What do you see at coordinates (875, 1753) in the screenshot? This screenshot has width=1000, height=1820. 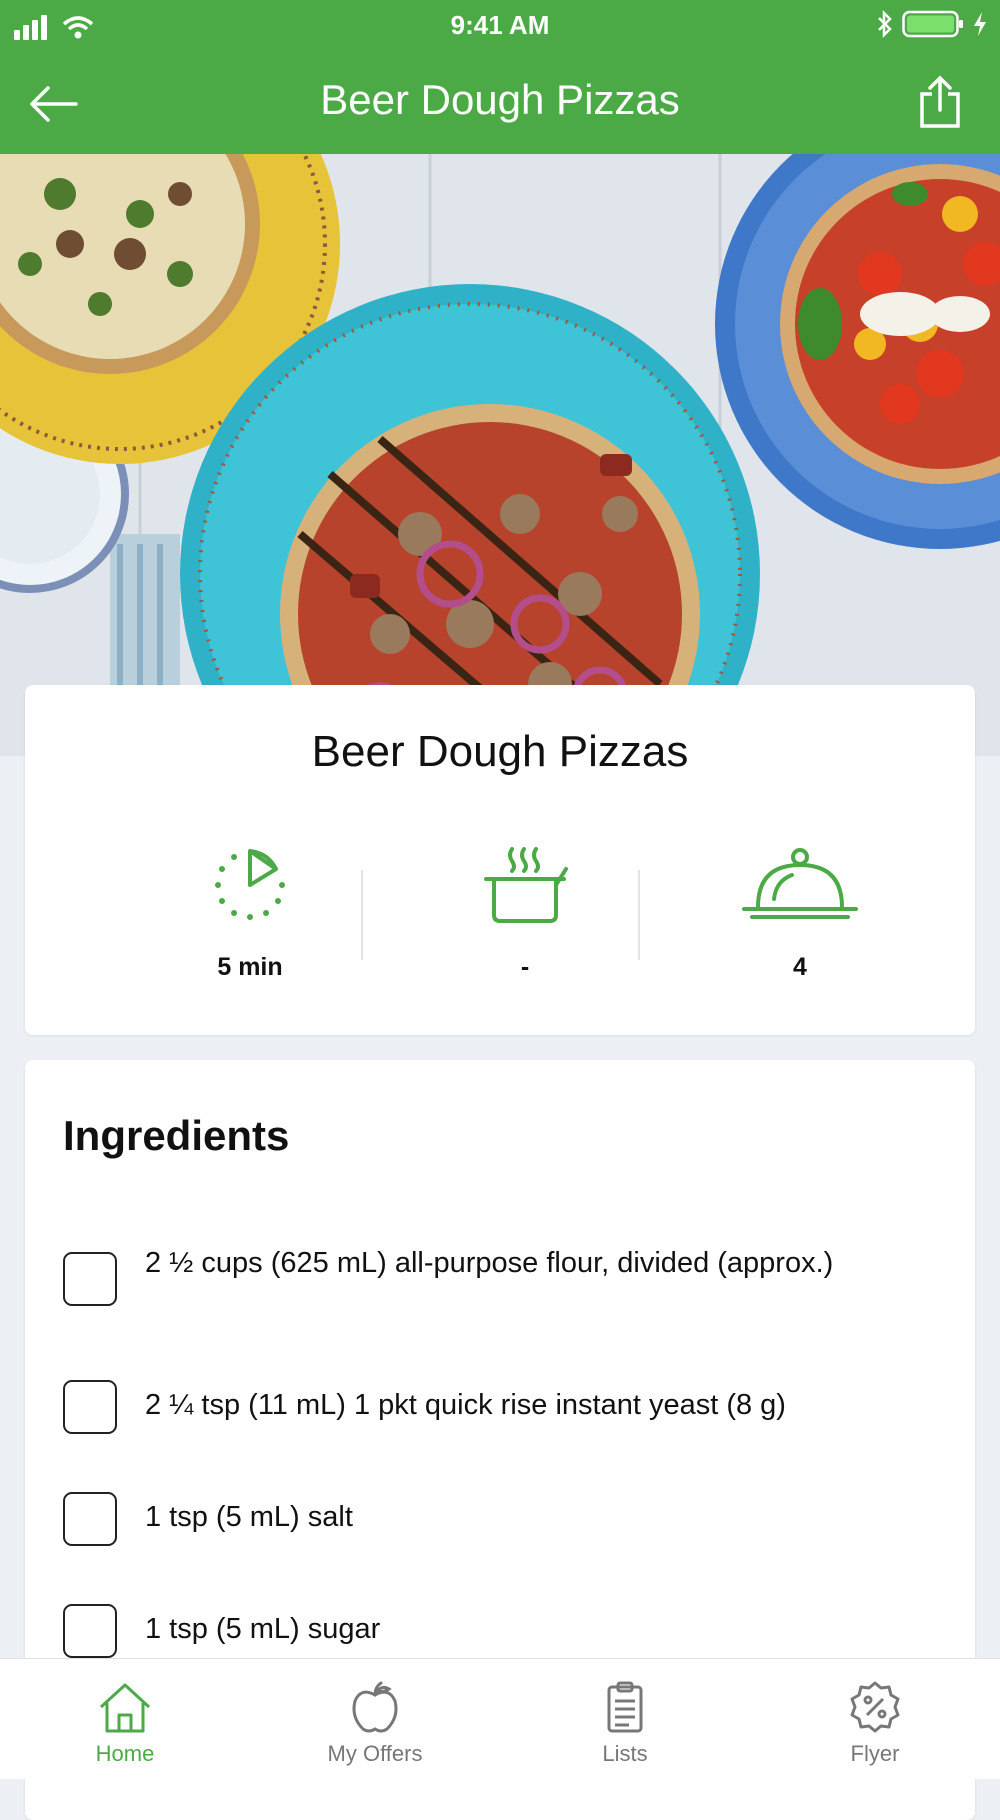 I see `tab-flyer-label: Flyer` at bounding box center [875, 1753].